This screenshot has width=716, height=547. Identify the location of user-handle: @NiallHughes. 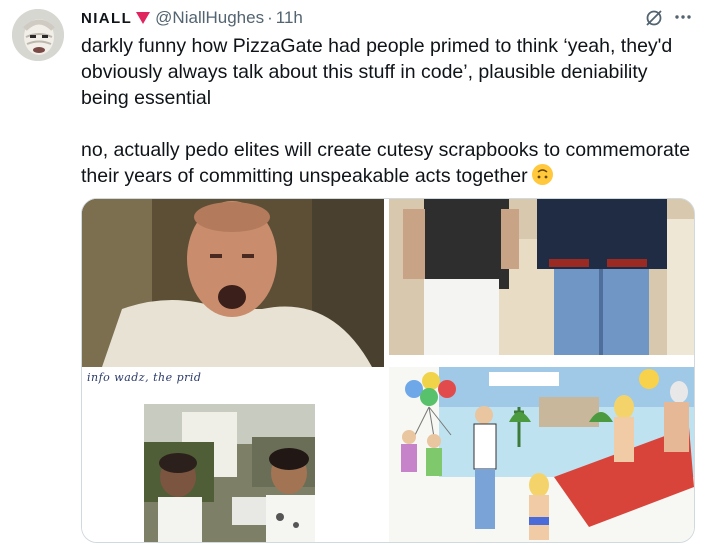
(209, 18).